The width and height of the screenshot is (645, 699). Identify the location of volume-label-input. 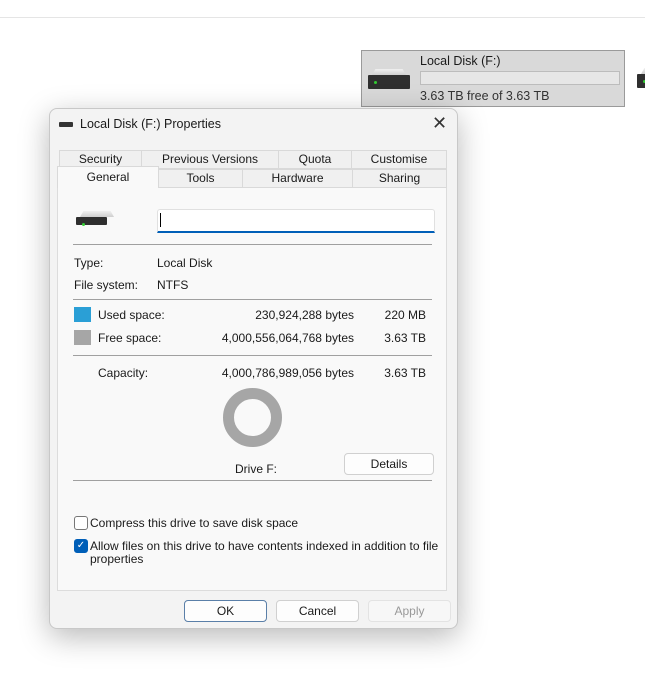
(296, 221).